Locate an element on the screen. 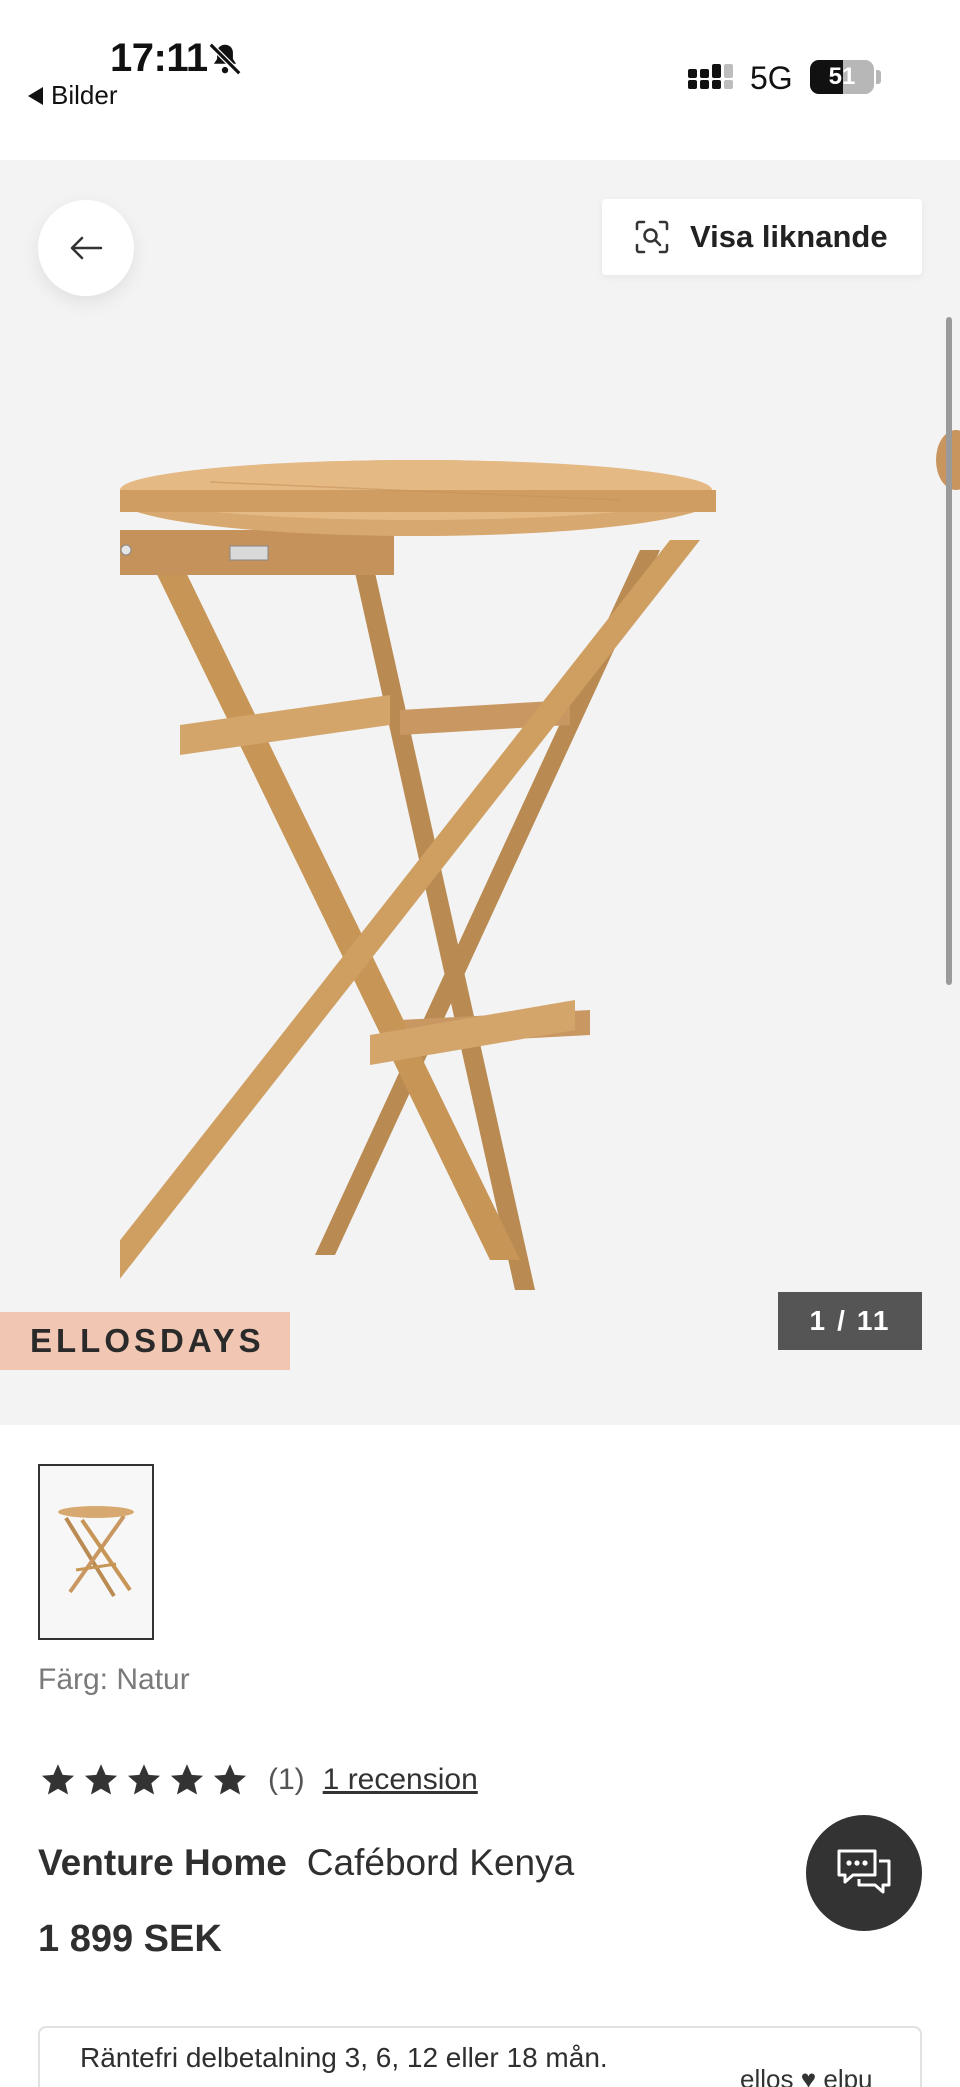 The width and height of the screenshot is (960, 2087). product-name: Cafébord Kenya is located at coordinates (440, 1862).